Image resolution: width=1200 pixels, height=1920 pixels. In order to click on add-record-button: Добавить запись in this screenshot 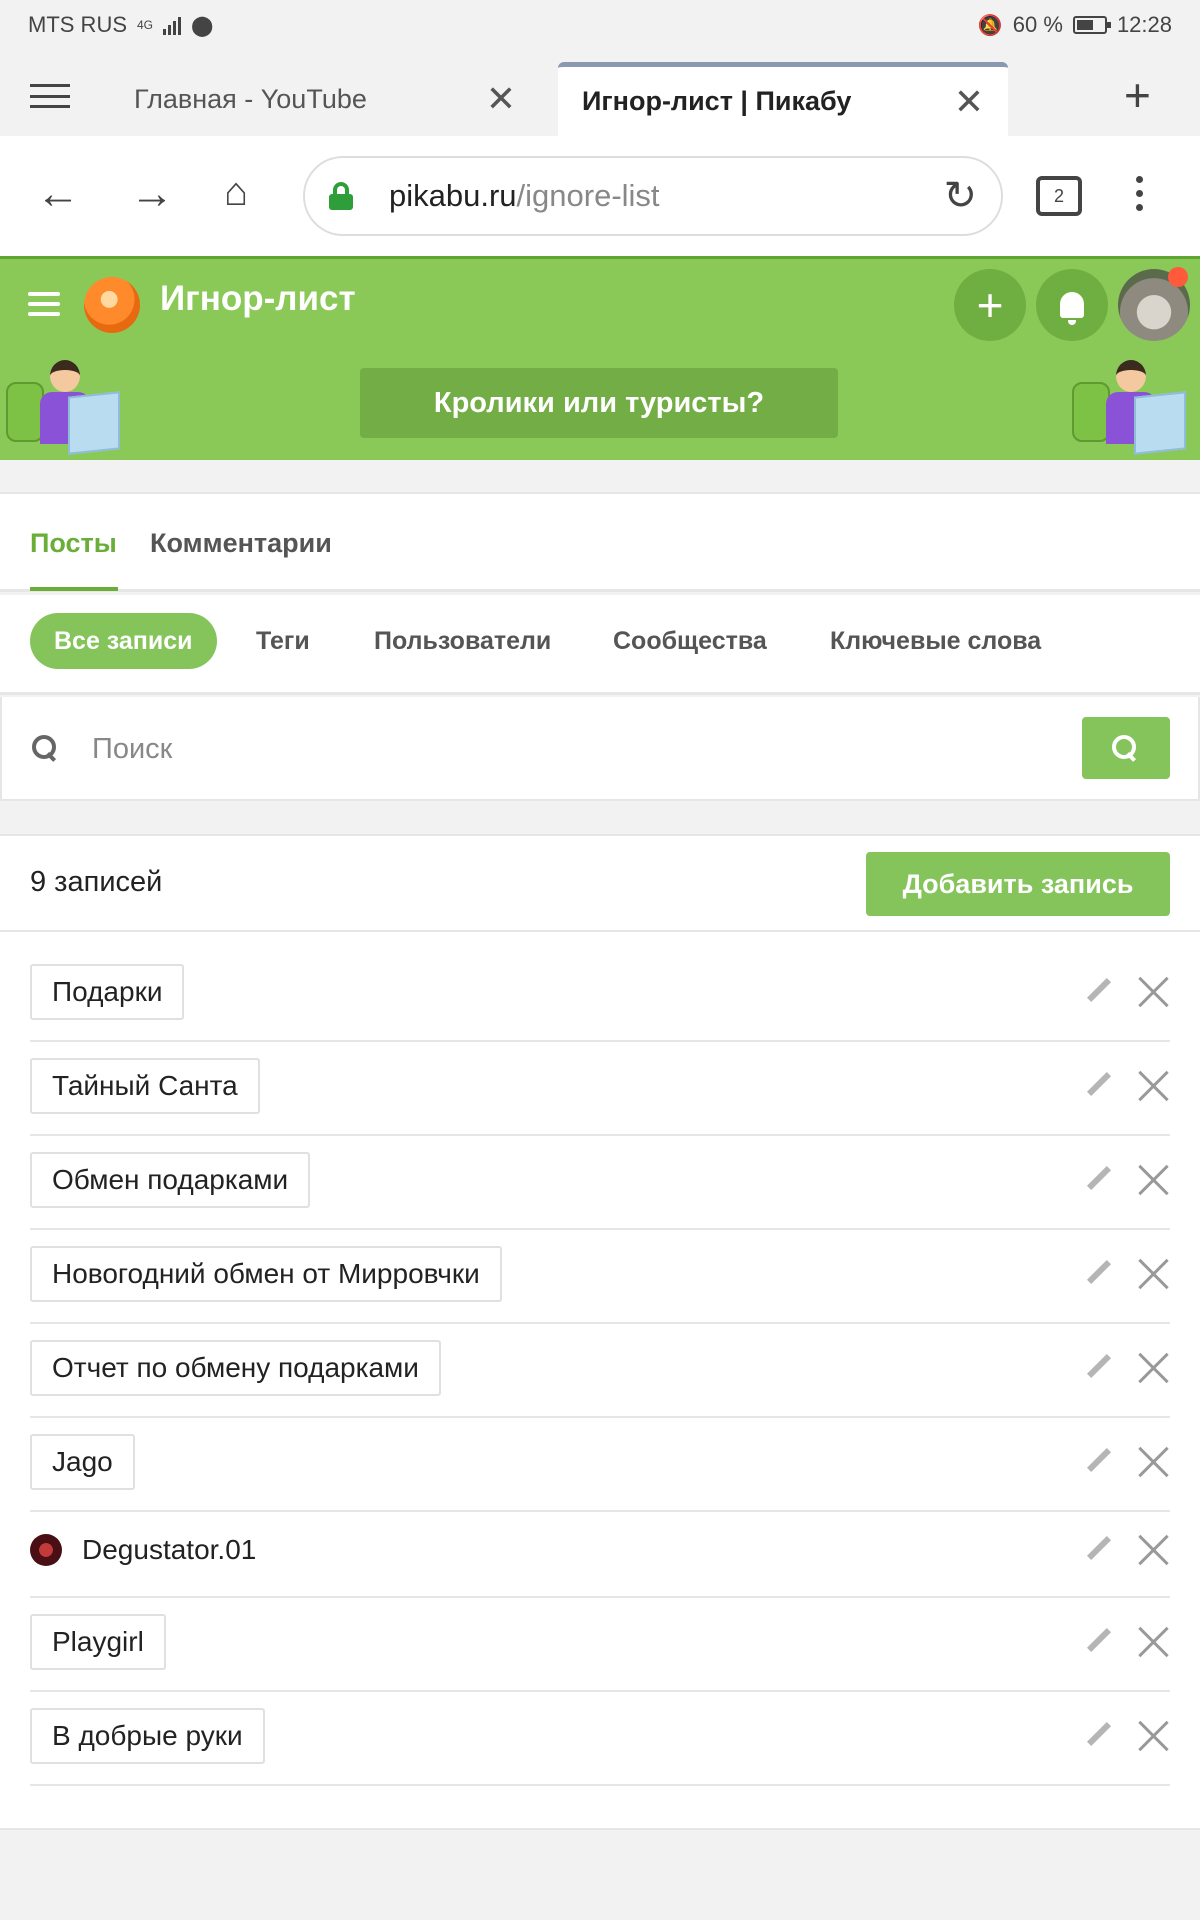, I will do `click(1018, 884)`.